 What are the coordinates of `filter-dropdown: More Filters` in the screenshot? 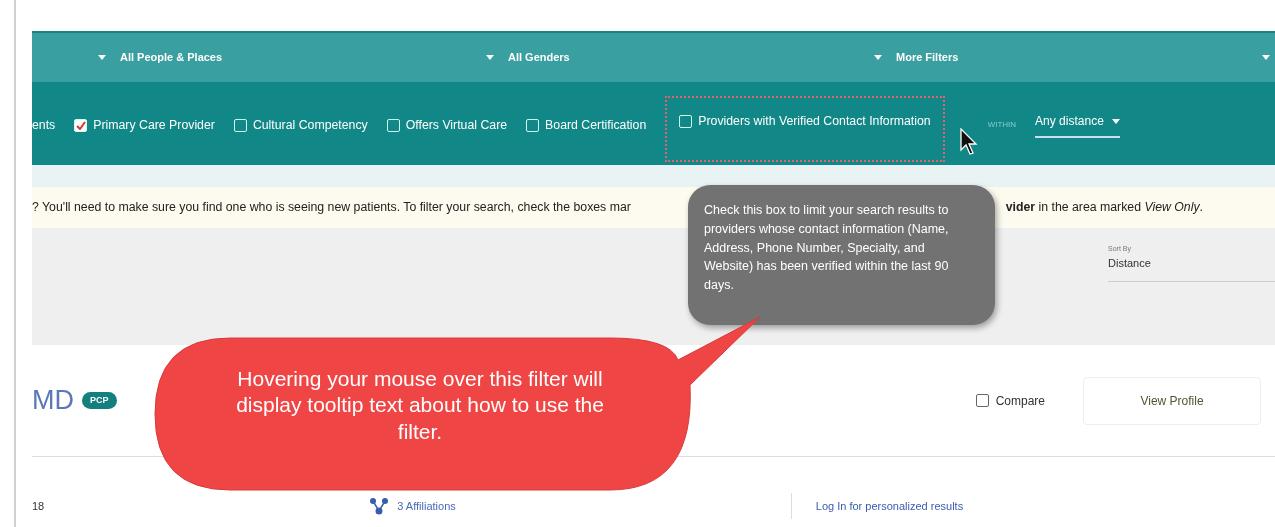 It's located at (927, 57).